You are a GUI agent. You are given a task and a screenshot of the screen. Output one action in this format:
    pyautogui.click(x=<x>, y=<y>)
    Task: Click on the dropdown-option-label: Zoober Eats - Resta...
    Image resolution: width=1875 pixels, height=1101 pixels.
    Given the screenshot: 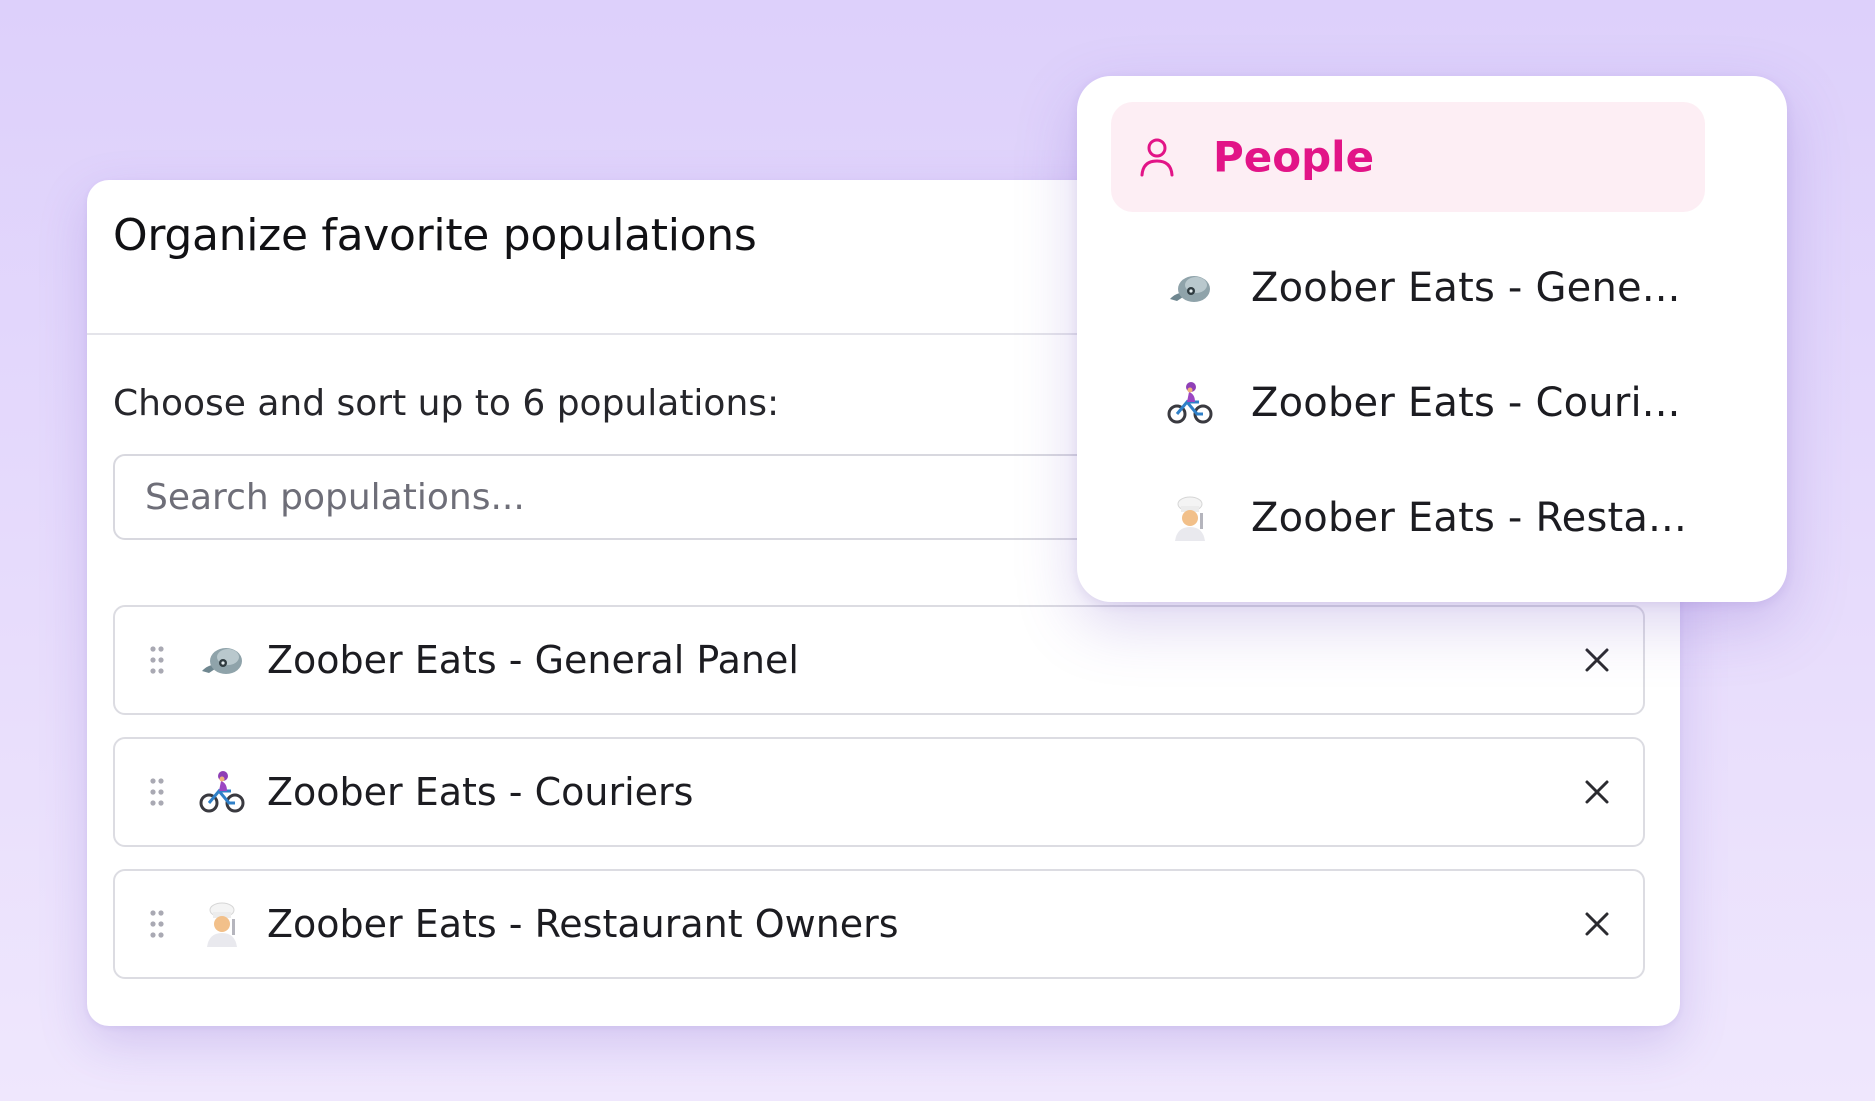 What is the action you would take?
    pyautogui.click(x=1469, y=518)
    